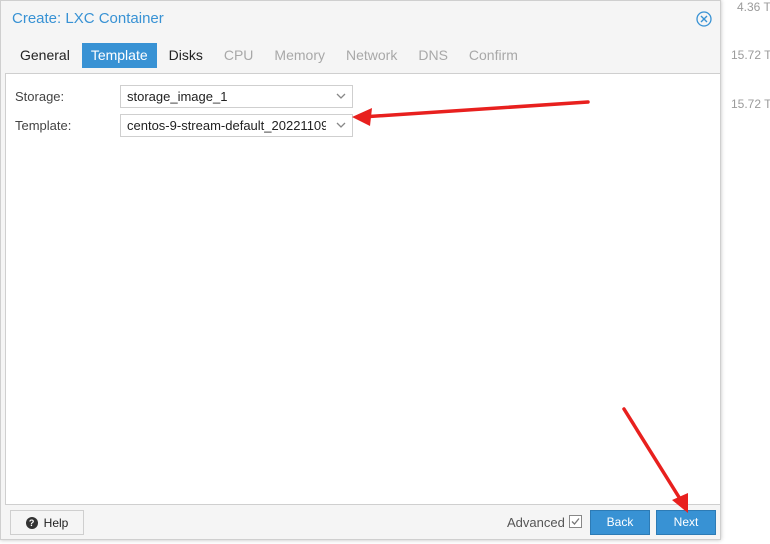 The width and height of the screenshot is (770, 544). Describe the element at coordinates (753, 7) in the screenshot. I see `background-value-1: 4.36 T` at that location.